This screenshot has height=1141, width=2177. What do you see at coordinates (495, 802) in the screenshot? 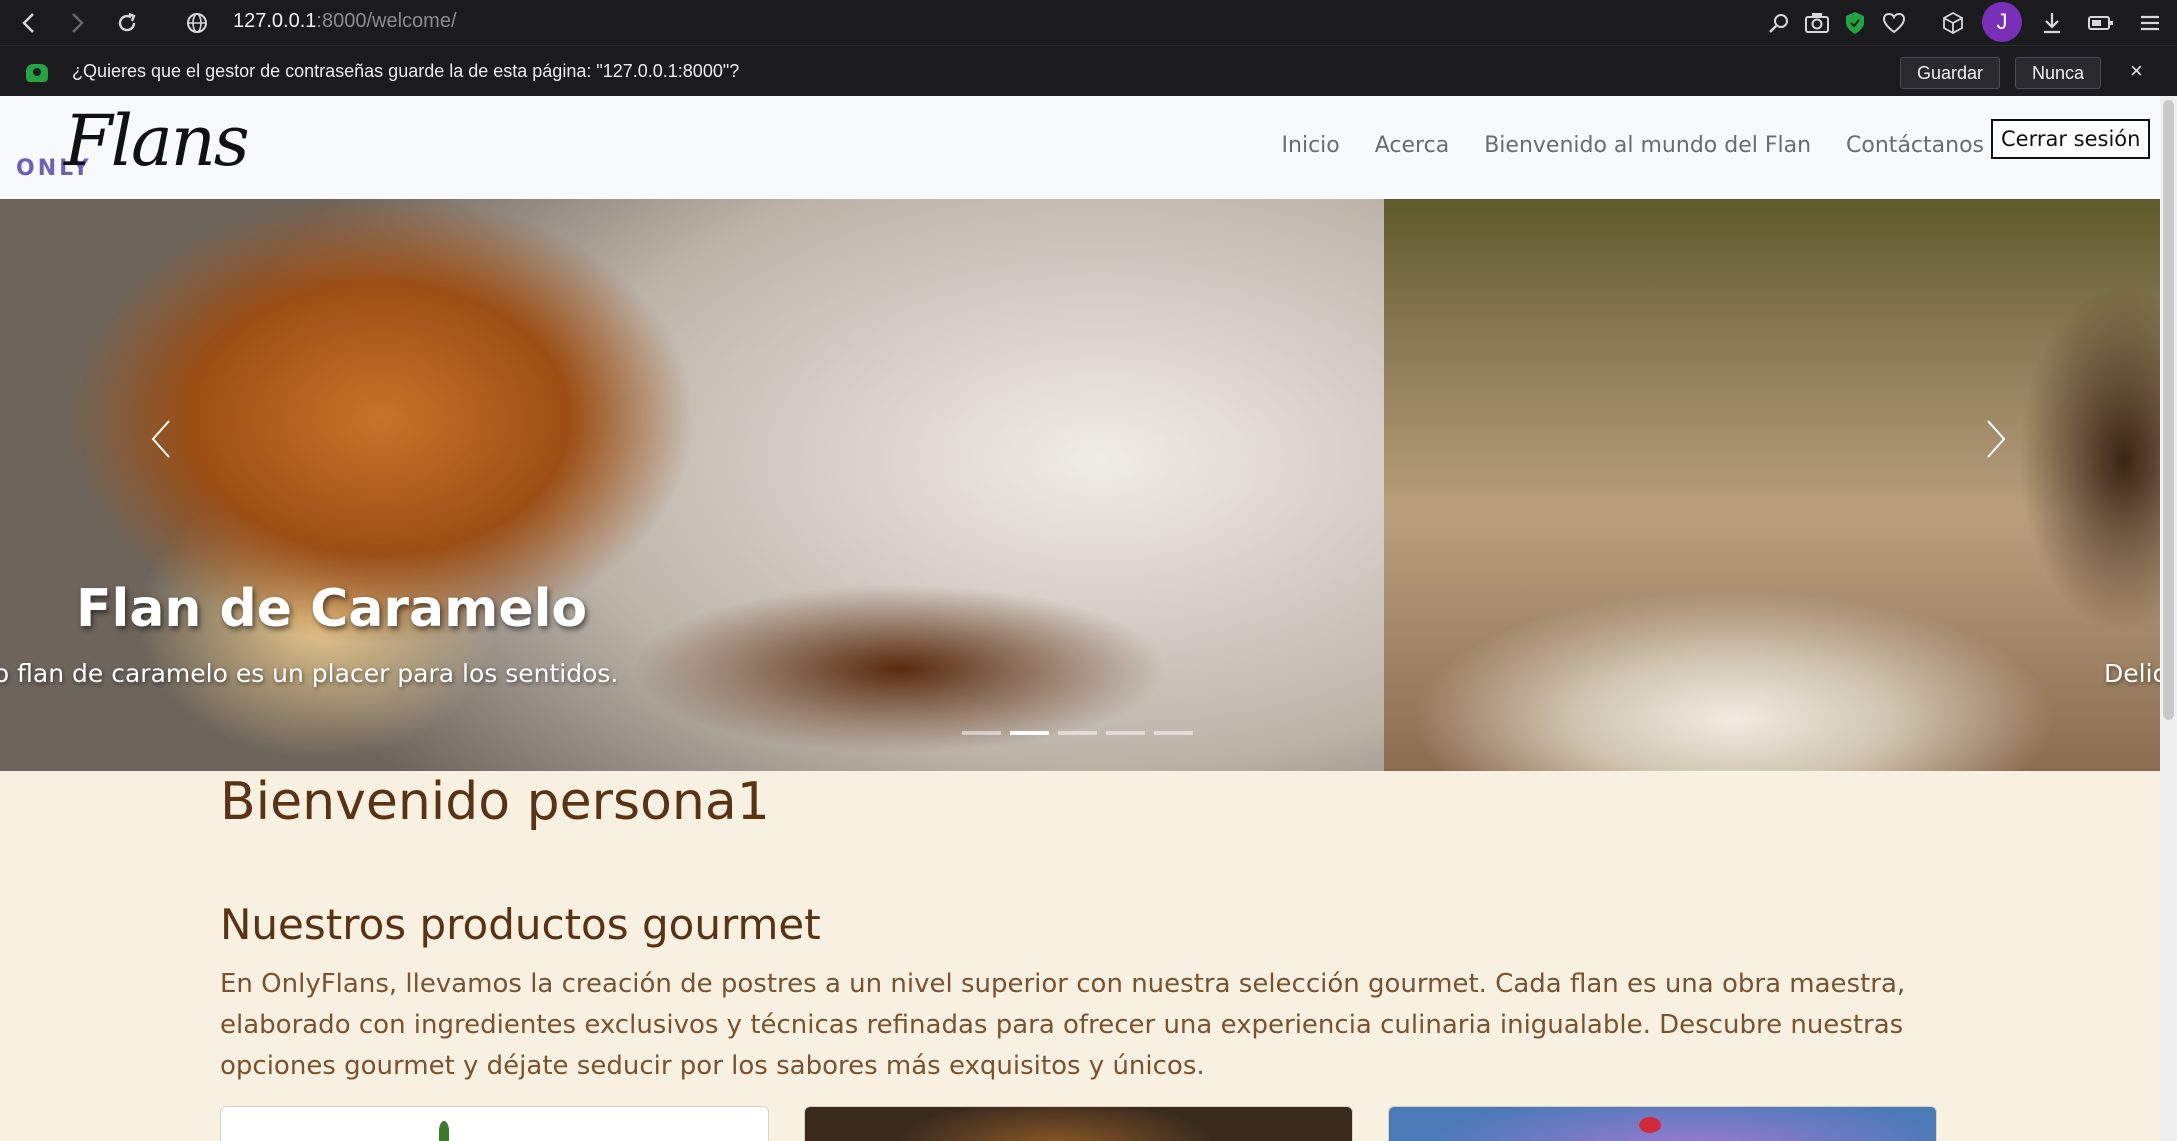
I see `welcome-heading: Bienvenido persona1` at bounding box center [495, 802].